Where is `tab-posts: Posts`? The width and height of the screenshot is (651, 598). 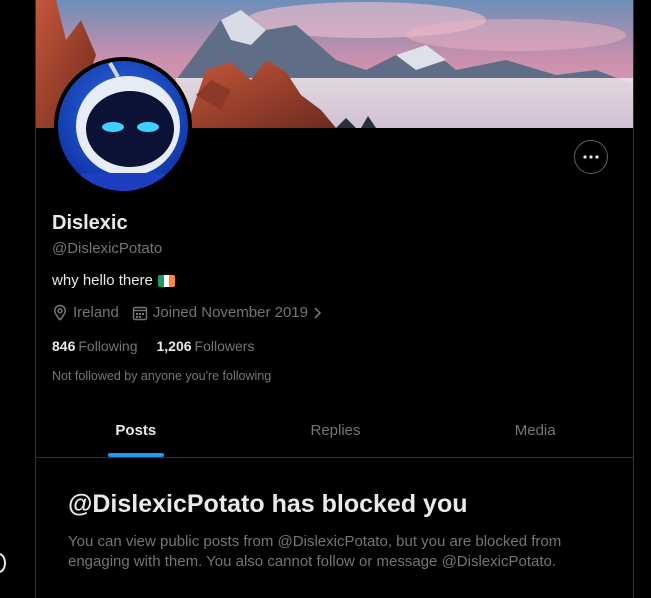
tab-posts: Posts is located at coordinates (136, 430).